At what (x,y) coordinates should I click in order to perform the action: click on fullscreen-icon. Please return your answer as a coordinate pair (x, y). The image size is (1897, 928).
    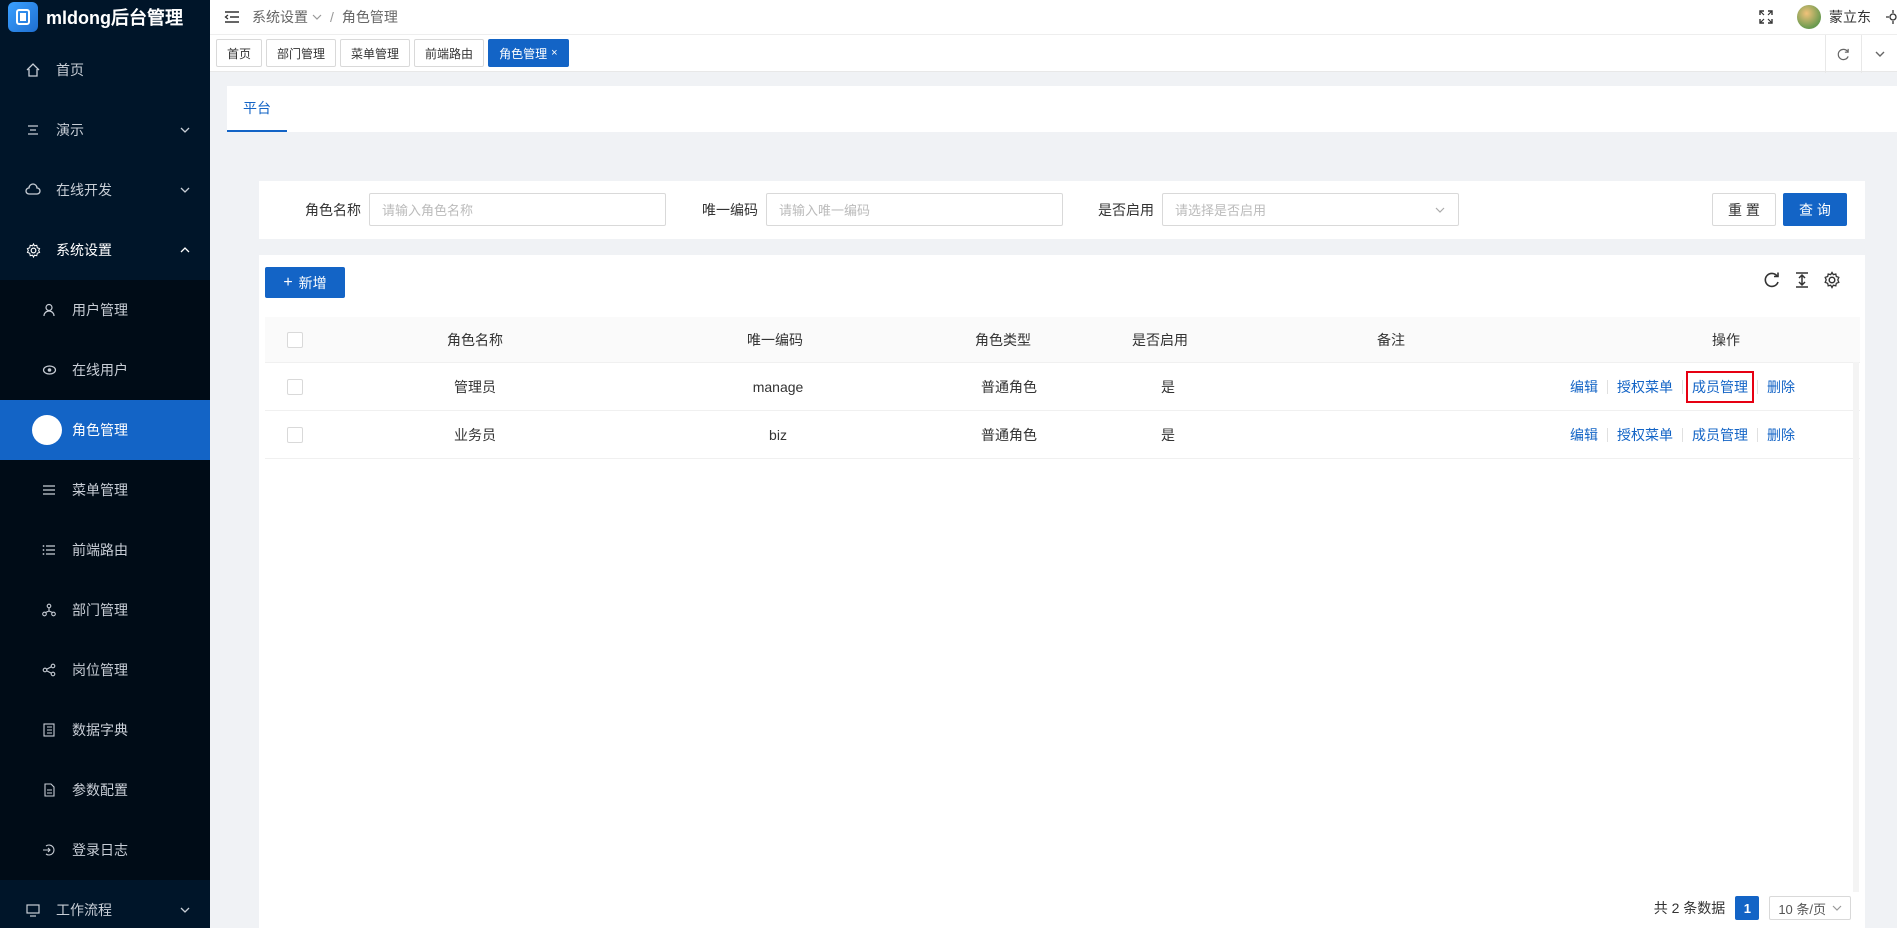
    Looking at the image, I should click on (1766, 17).